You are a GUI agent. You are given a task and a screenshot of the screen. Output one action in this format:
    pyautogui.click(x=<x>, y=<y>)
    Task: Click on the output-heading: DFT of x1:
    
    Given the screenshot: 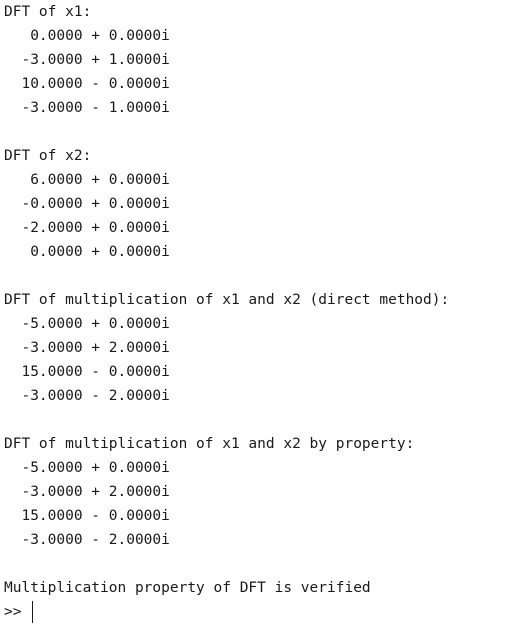 What is the action you would take?
    pyautogui.click(x=48, y=12)
    